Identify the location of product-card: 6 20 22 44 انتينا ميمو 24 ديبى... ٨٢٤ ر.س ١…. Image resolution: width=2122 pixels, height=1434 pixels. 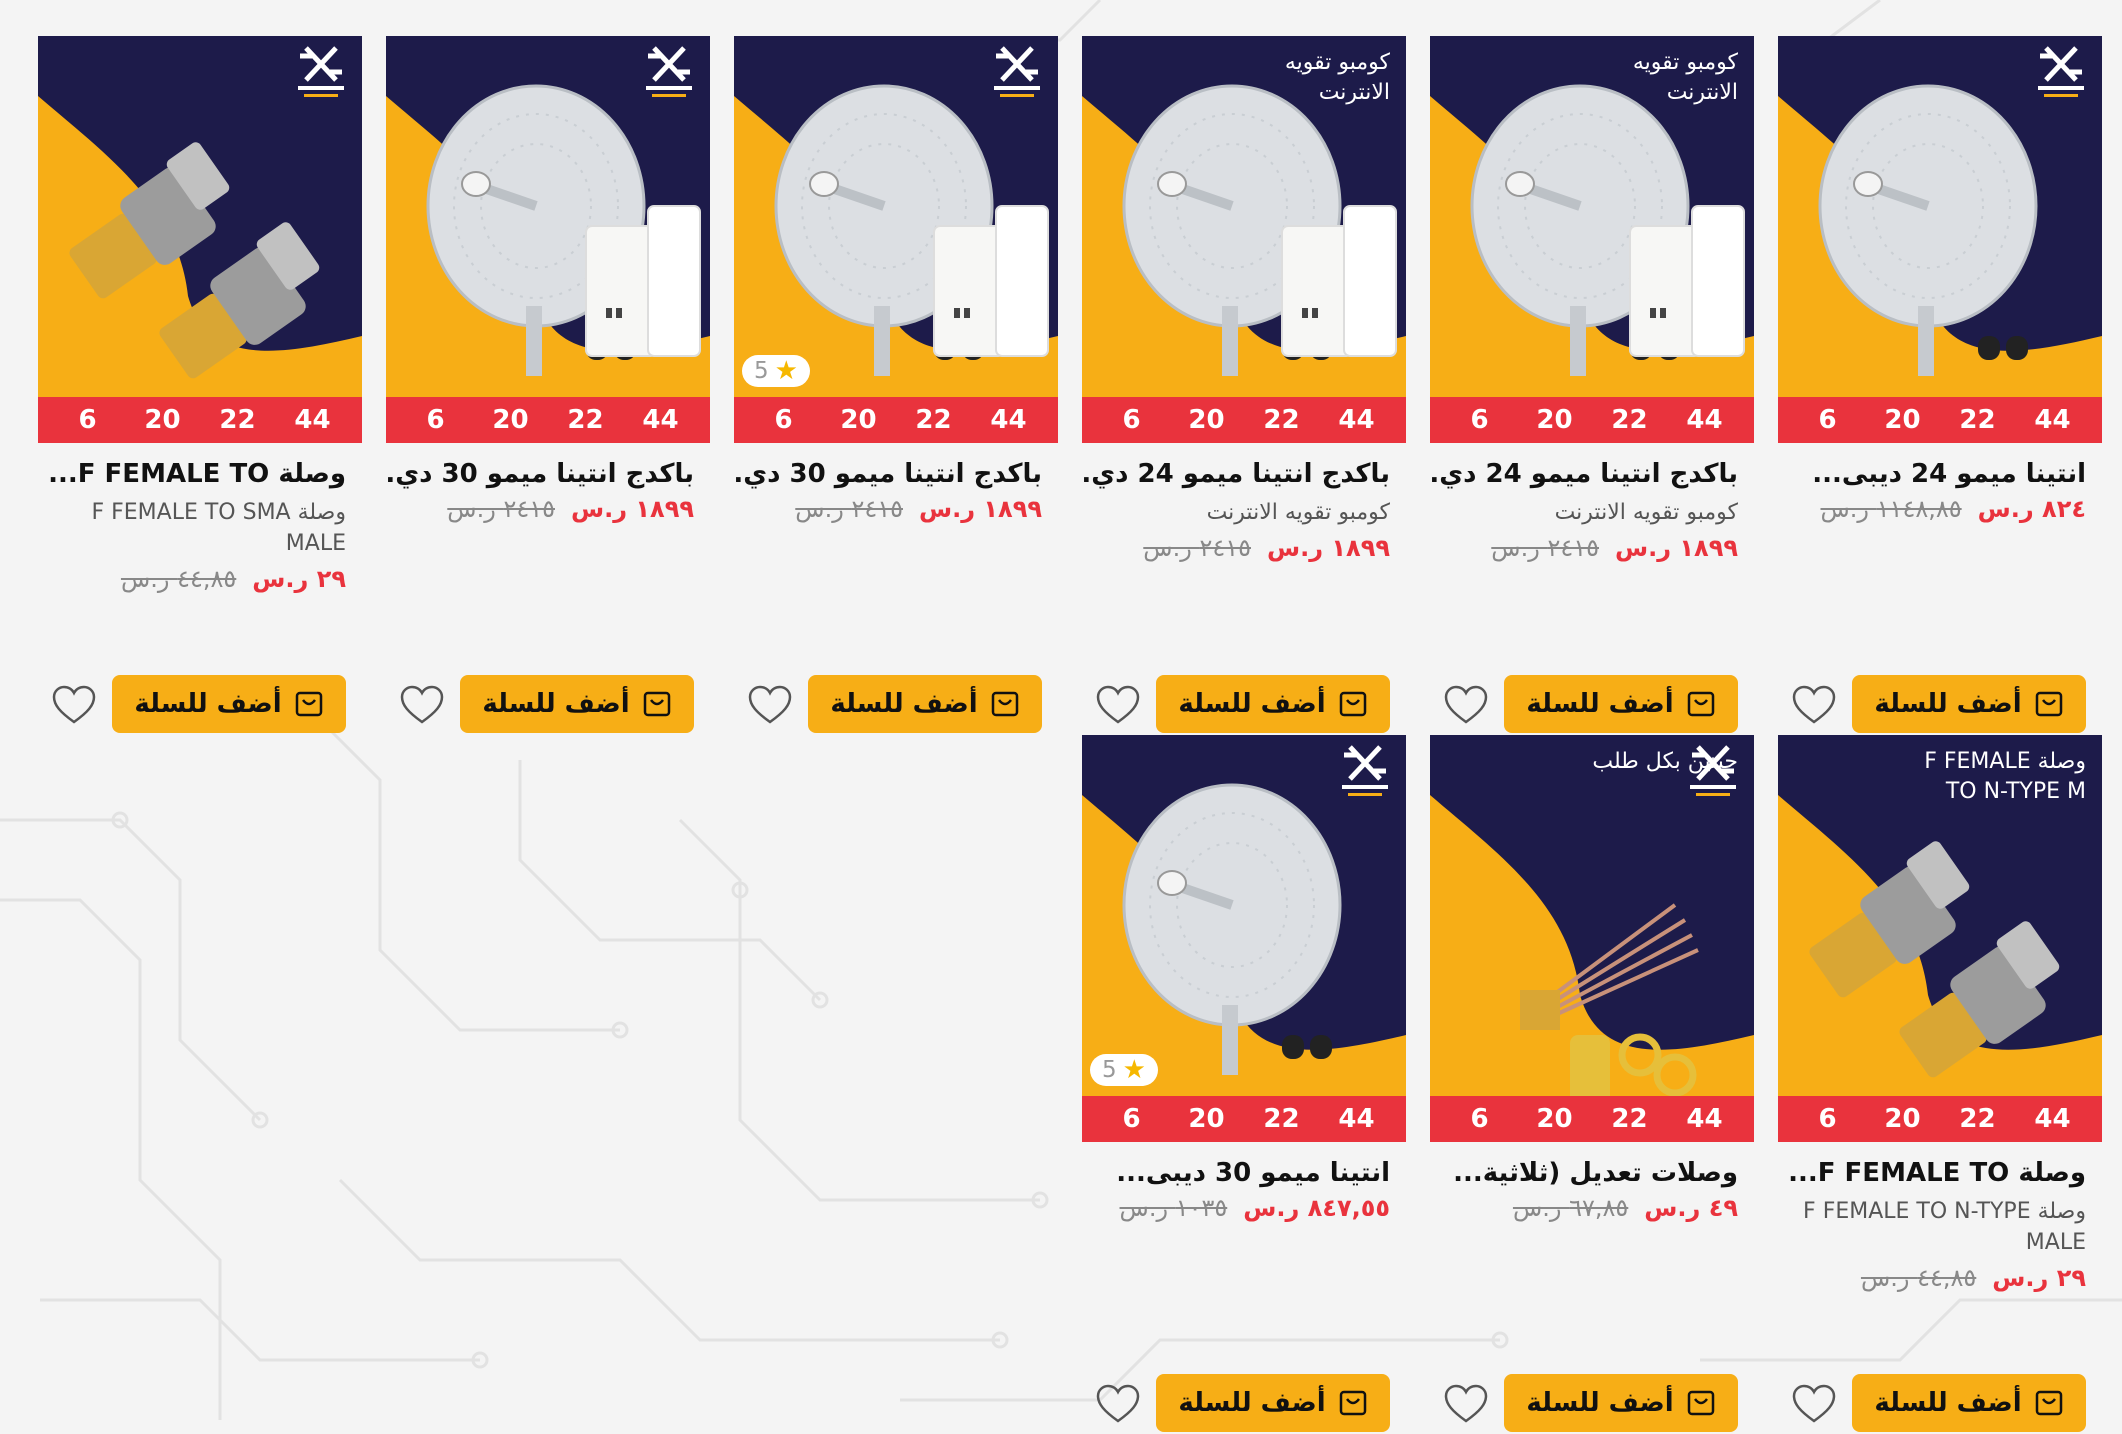
(1940, 385).